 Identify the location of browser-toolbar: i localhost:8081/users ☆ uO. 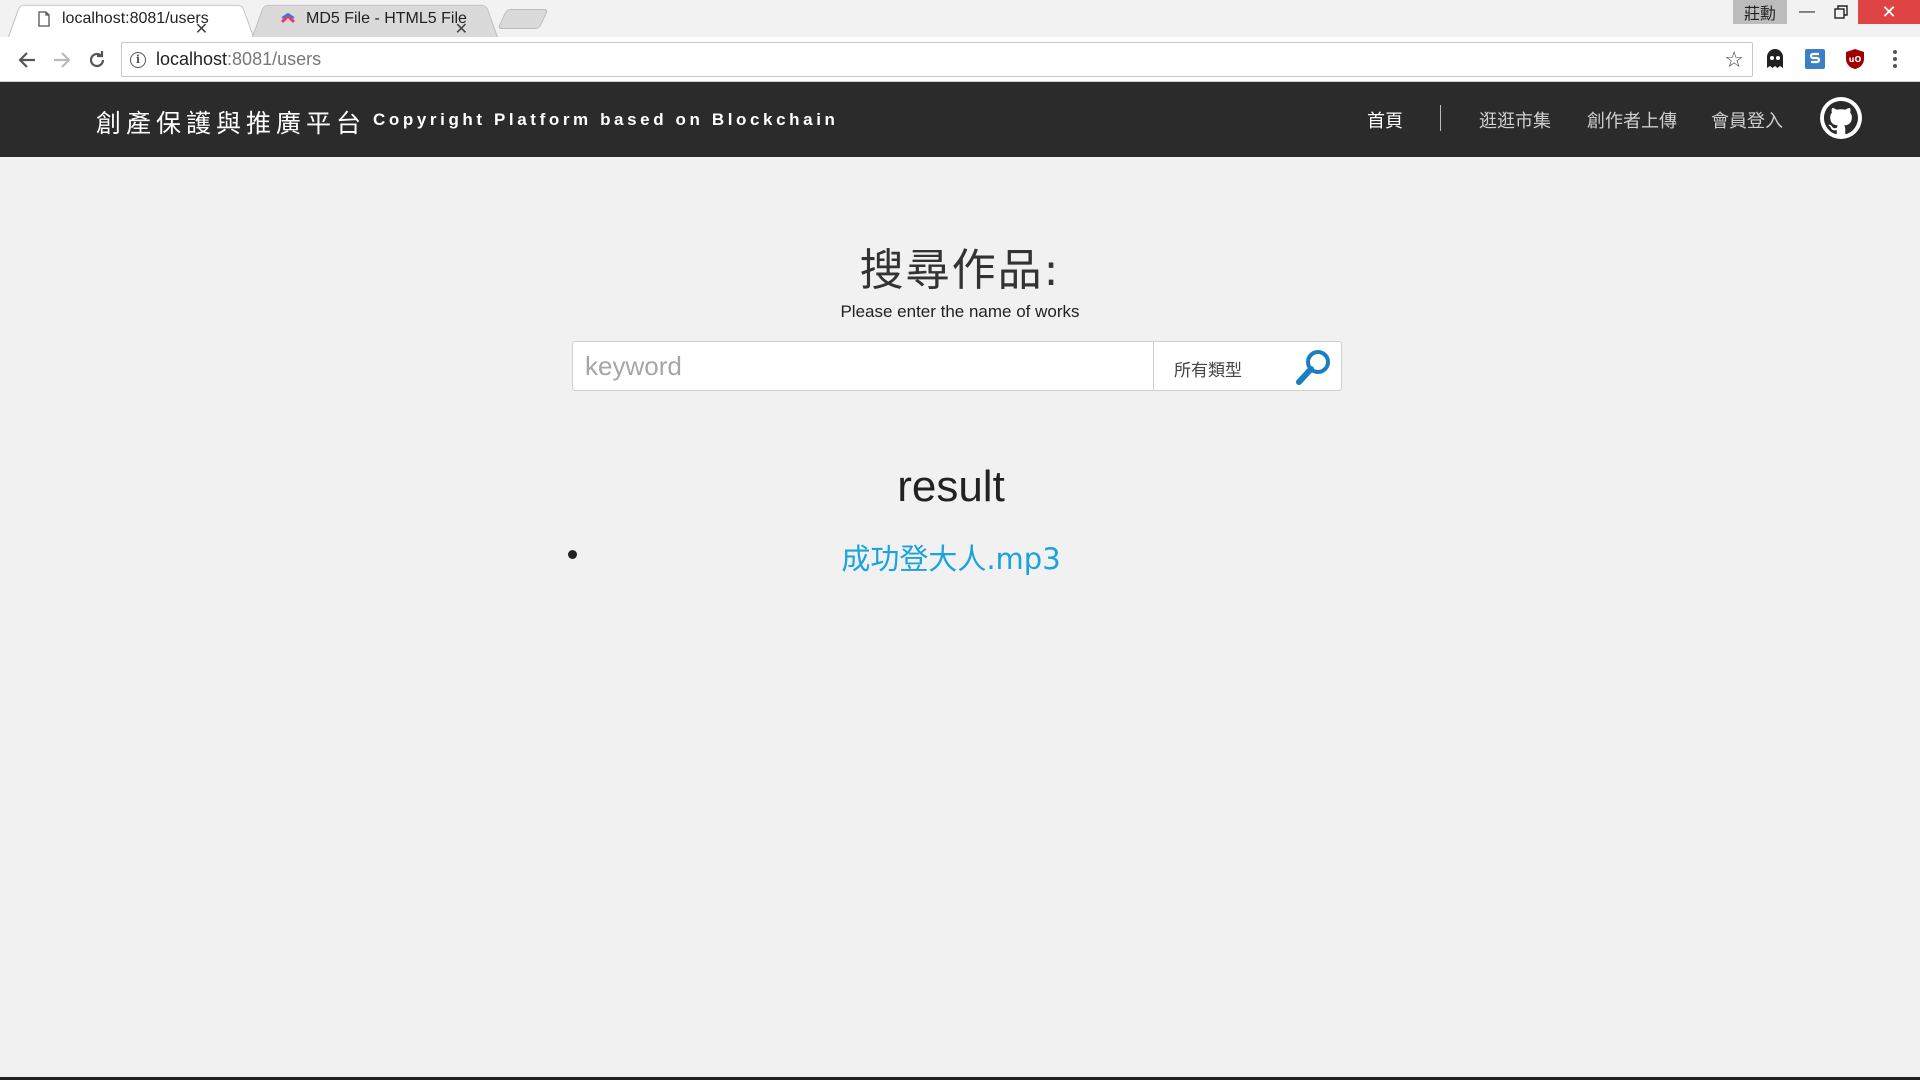
(960, 59).